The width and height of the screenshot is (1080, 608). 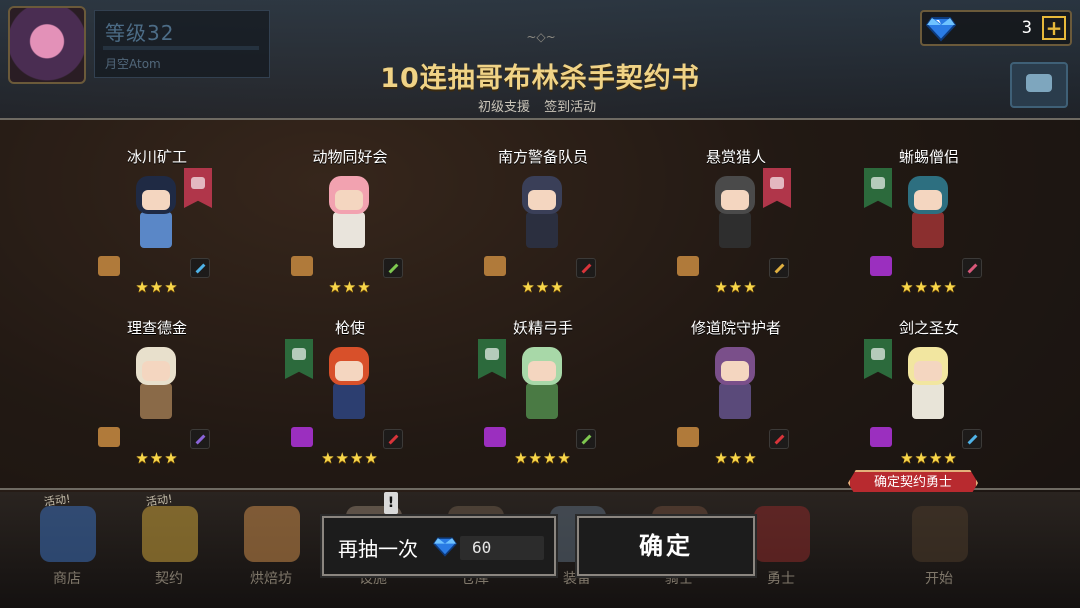 I want to click on gem-count: 3, so click(x=1026, y=28).